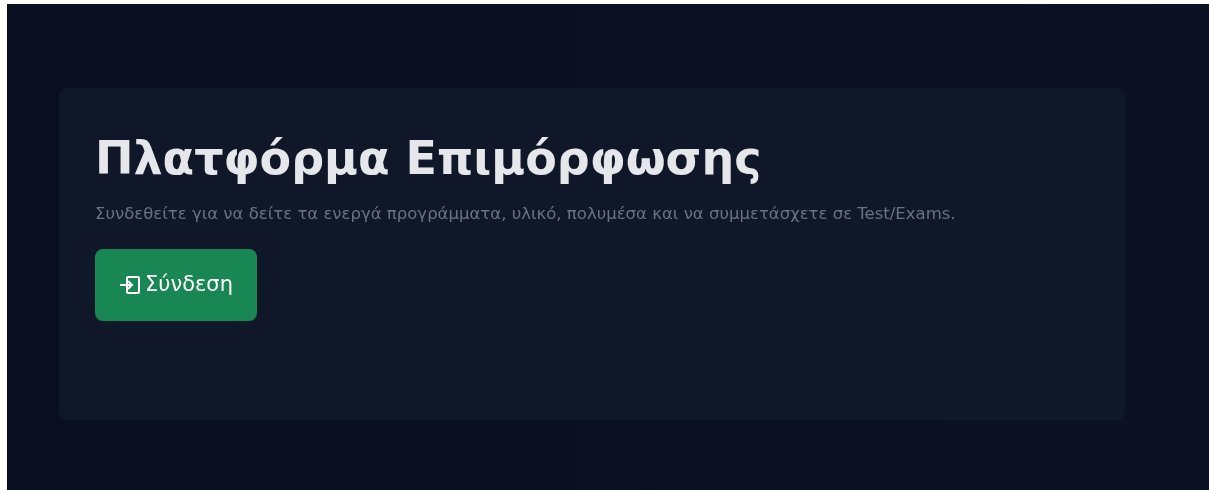 This screenshot has width=1209, height=490. Describe the element at coordinates (526, 213) in the screenshot. I see `subtitle: Συνδεθείτε για να δείτε τα ενεργά προγράμματα, υλικό, πολυμέσα και να συμμετάσχετε σε Test/Exams.` at that location.